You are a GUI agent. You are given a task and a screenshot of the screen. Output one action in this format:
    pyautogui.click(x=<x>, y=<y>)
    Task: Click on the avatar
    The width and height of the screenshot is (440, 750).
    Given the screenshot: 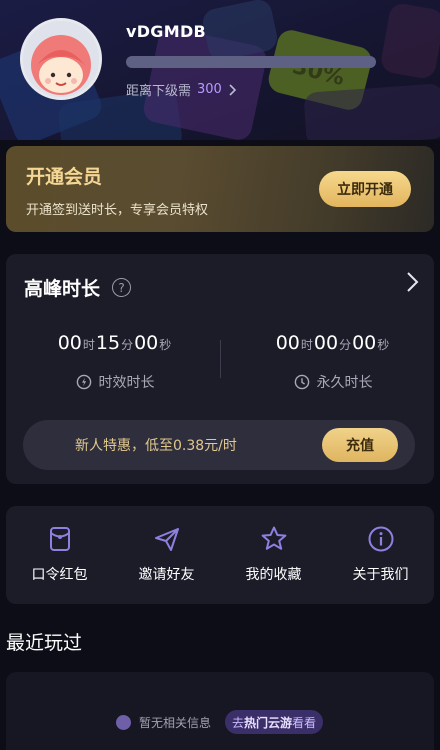 What is the action you would take?
    pyautogui.click(x=61, y=59)
    